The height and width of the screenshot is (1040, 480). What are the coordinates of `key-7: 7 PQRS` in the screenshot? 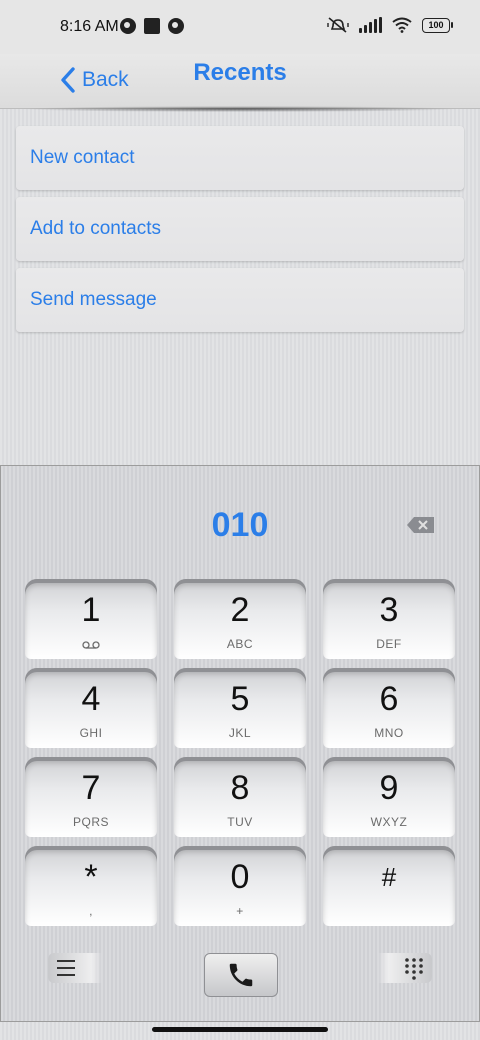 It's located at (91, 797).